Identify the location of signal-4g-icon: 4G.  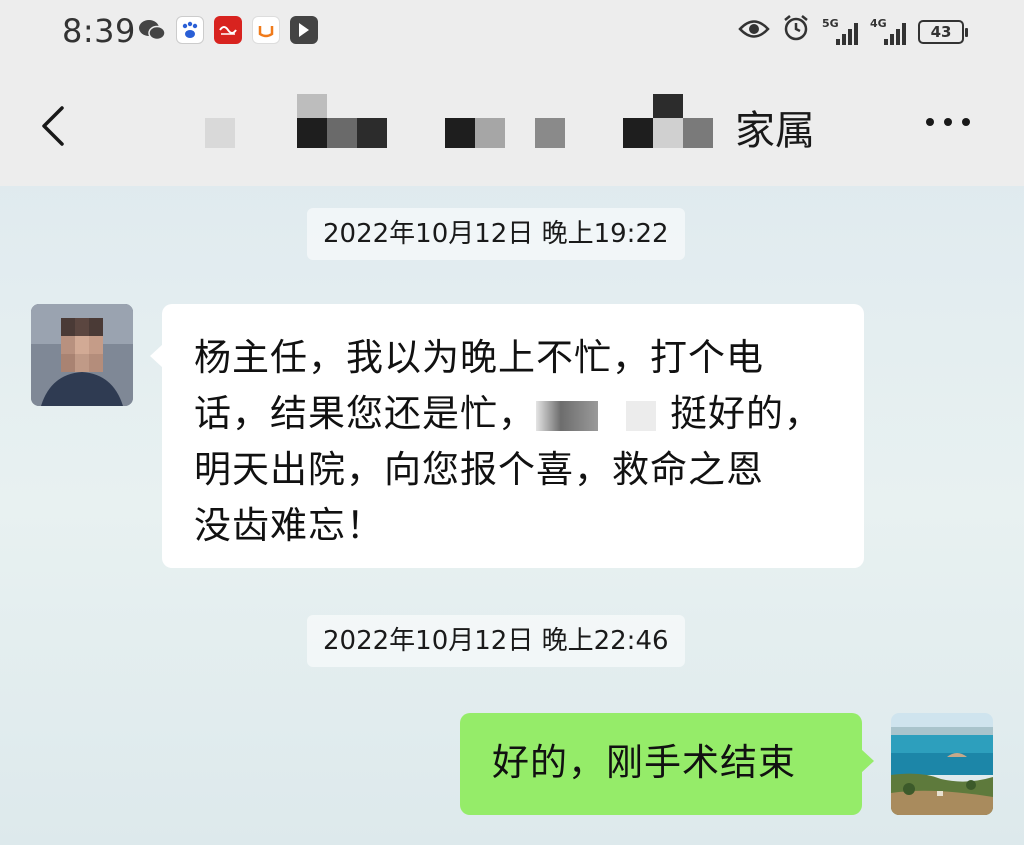
(888, 31).